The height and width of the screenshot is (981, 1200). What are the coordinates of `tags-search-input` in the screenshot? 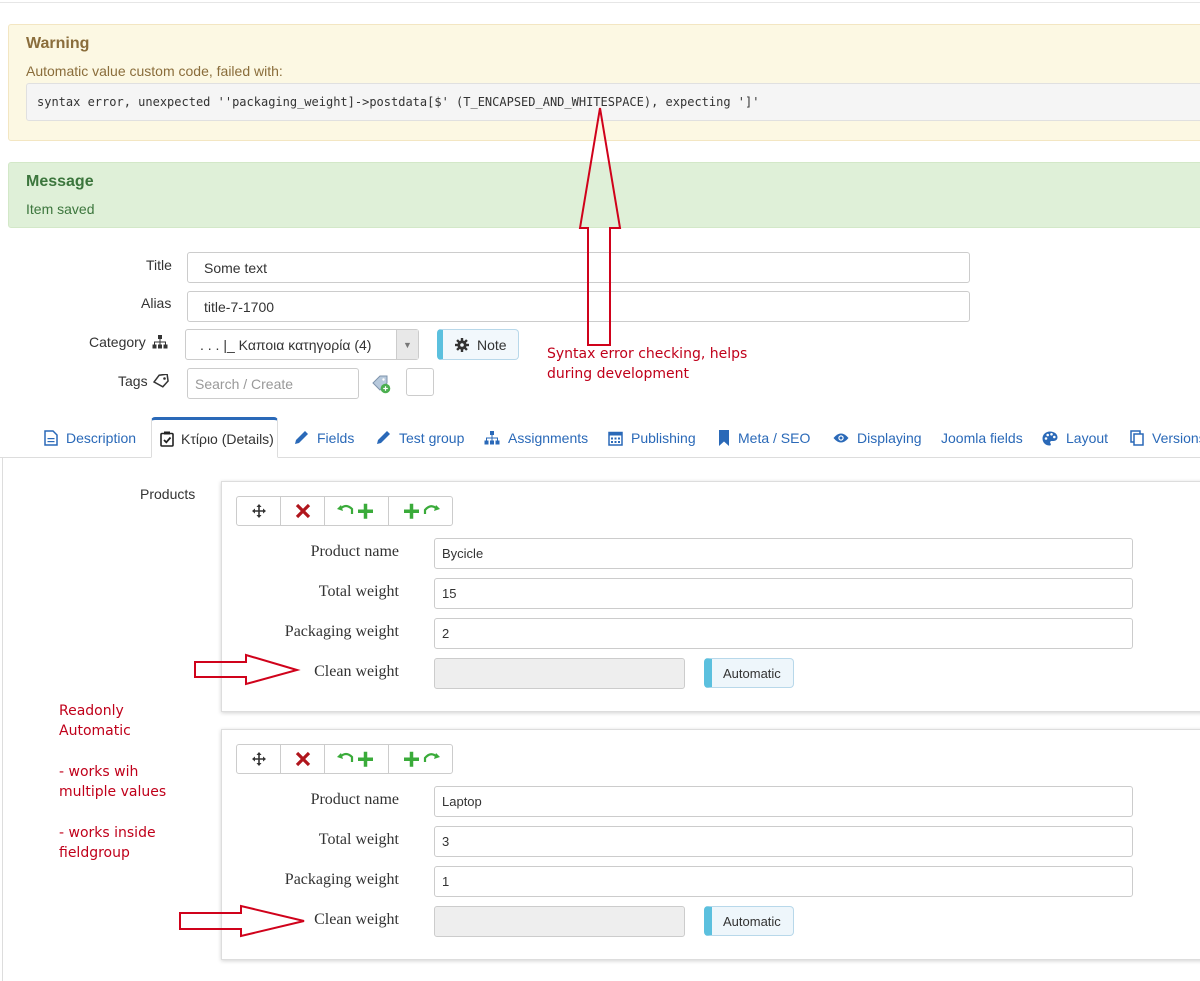 It's located at (268, 383).